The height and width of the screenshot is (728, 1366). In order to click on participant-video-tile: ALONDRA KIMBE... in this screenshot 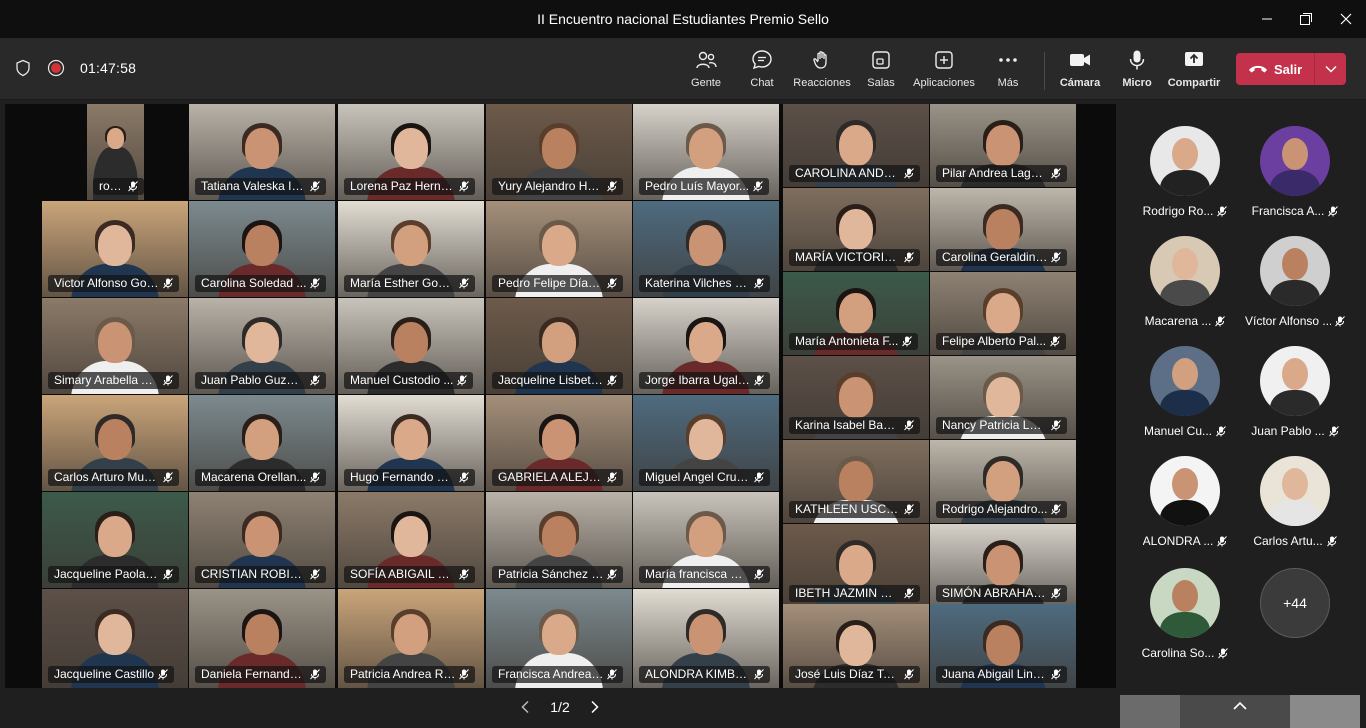, I will do `click(706, 638)`.